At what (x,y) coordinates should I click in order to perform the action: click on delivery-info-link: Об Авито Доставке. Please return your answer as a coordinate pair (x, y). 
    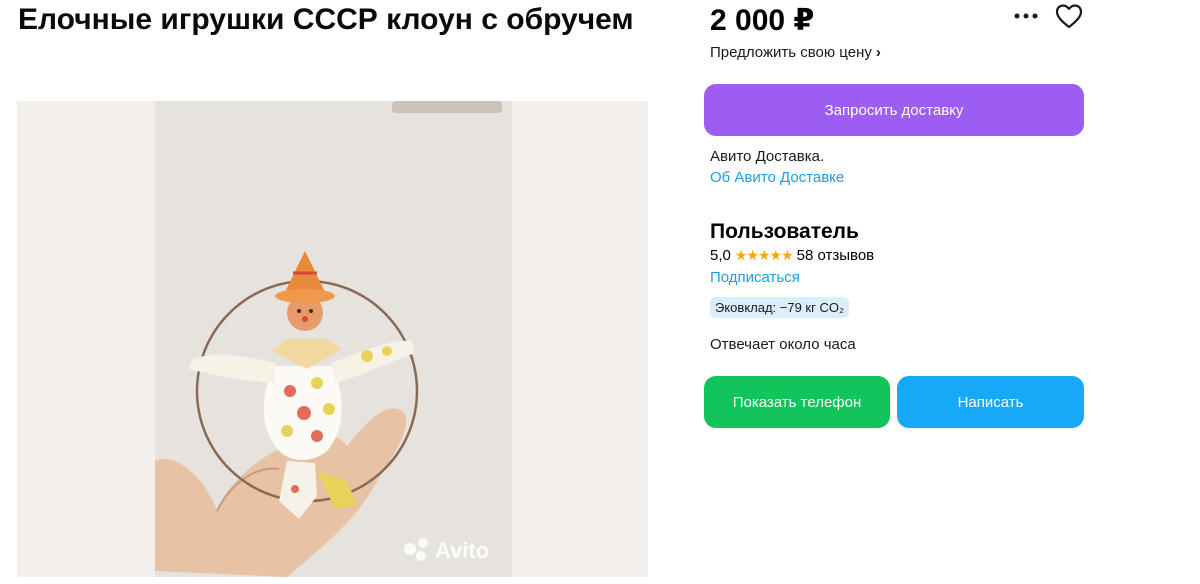
    Looking at the image, I should click on (777, 177).